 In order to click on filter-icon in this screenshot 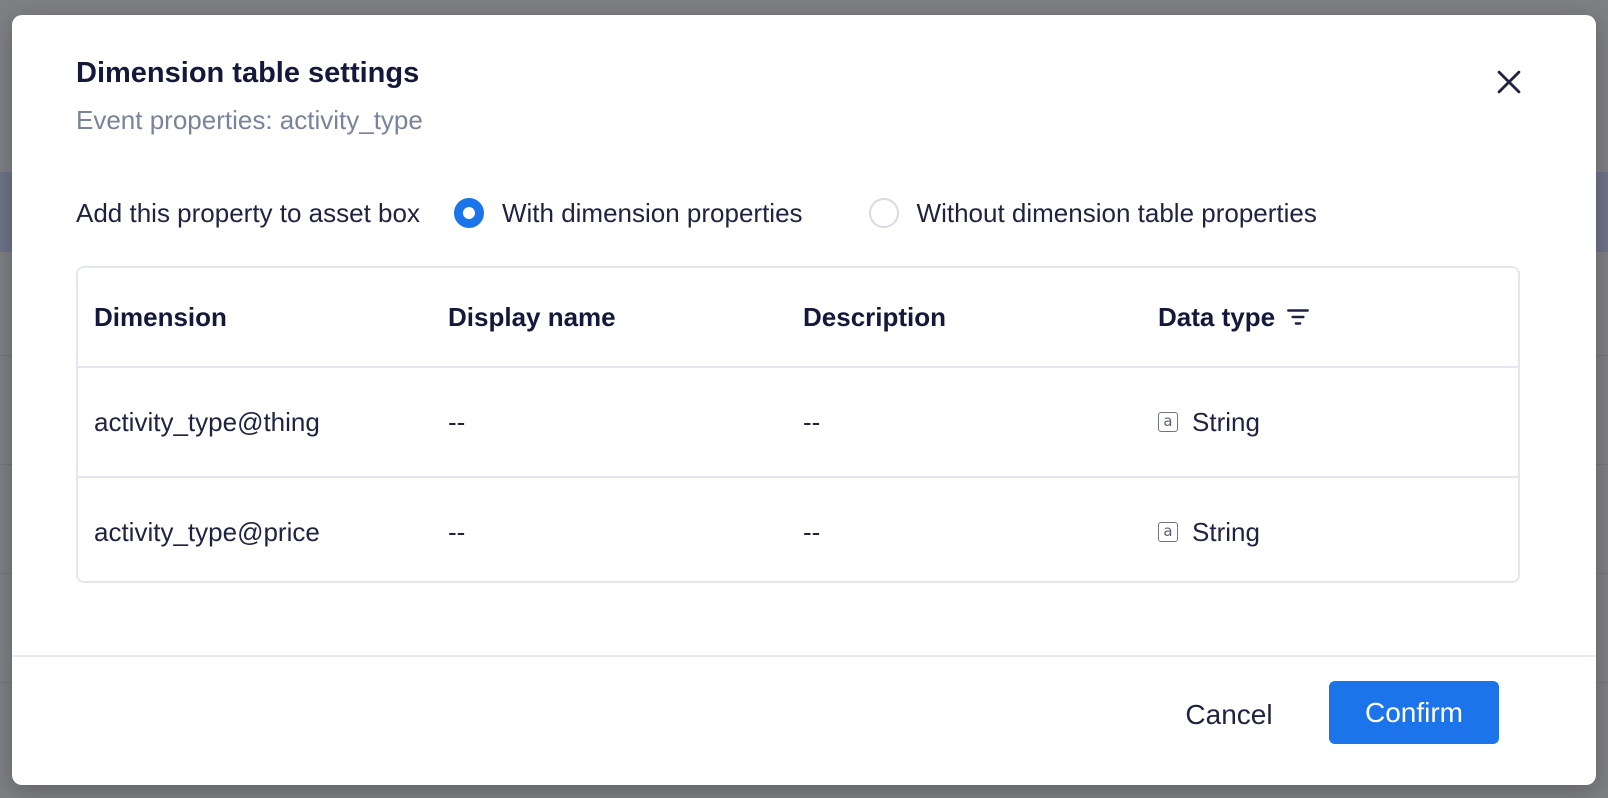, I will do `click(1298, 317)`.